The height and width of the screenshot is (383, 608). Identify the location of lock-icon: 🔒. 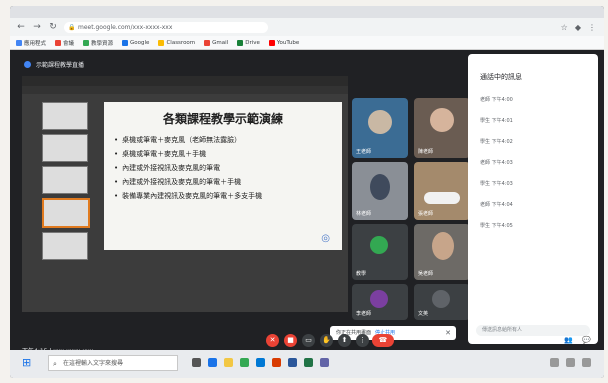
(72, 27).